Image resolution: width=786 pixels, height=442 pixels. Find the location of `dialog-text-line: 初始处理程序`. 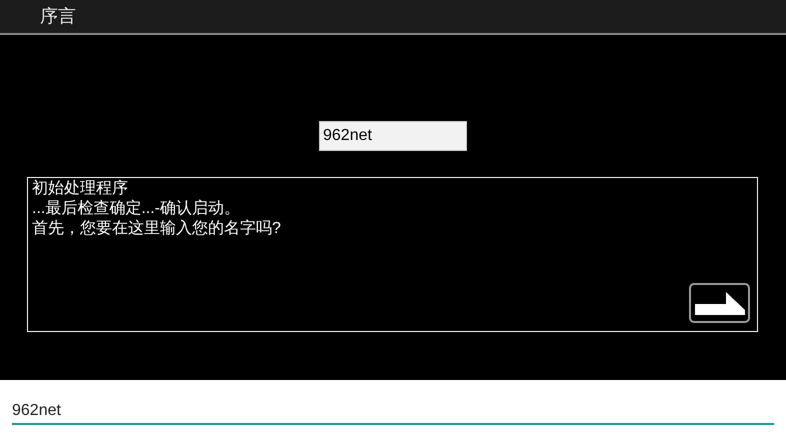

dialog-text-line: 初始处理程序 is located at coordinates (80, 189).